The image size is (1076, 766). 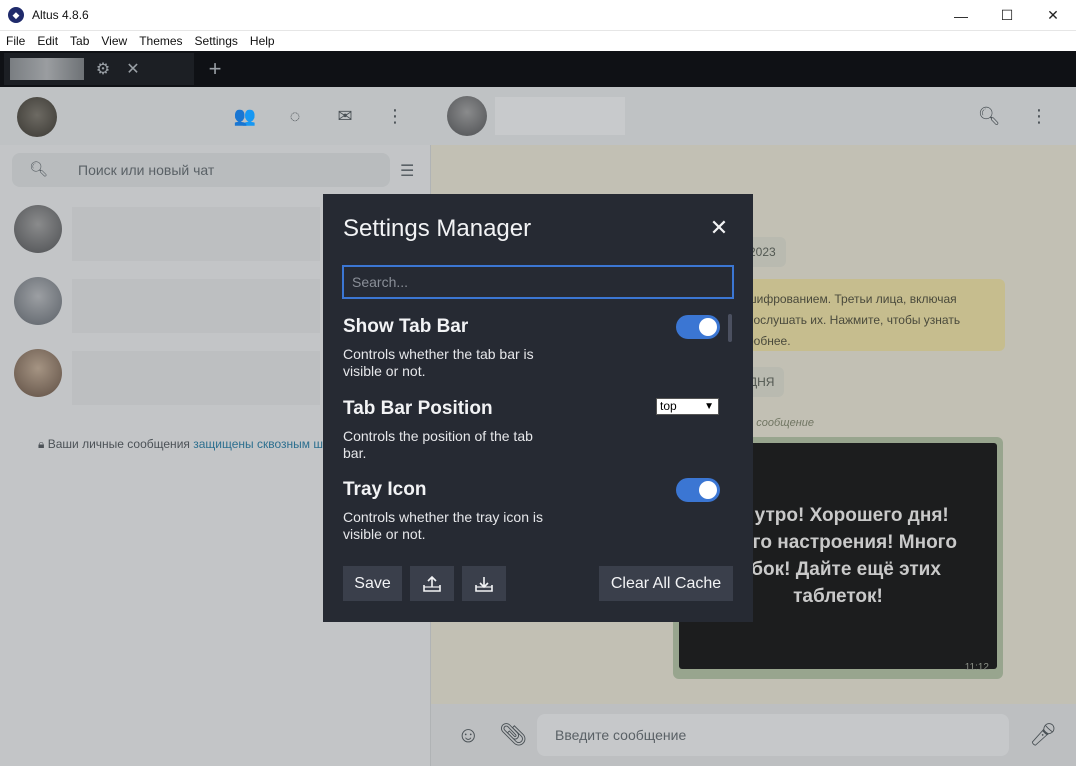 What do you see at coordinates (753, 116) in the screenshot?
I see `conversation-header: 🔍︎ ⋮` at bounding box center [753, 116].